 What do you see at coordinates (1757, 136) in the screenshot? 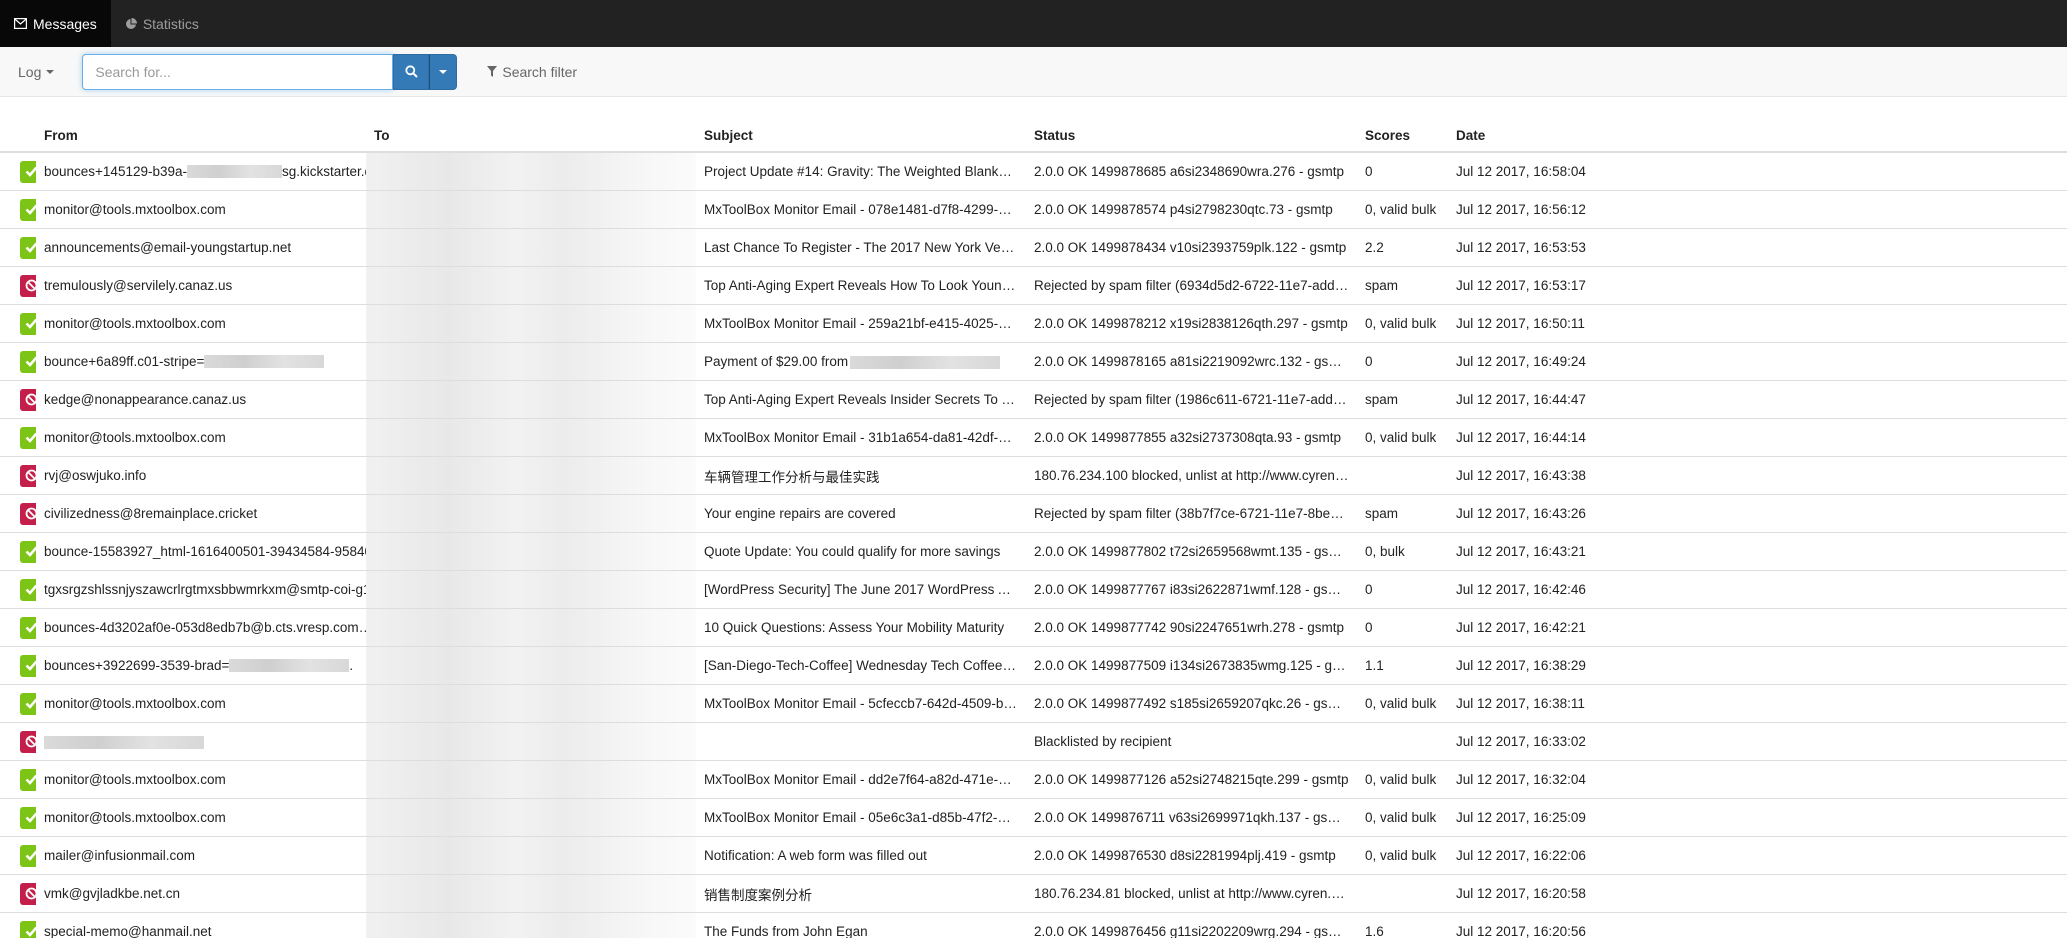
I see `header-date: Date` at bounding box center [1757, 136].